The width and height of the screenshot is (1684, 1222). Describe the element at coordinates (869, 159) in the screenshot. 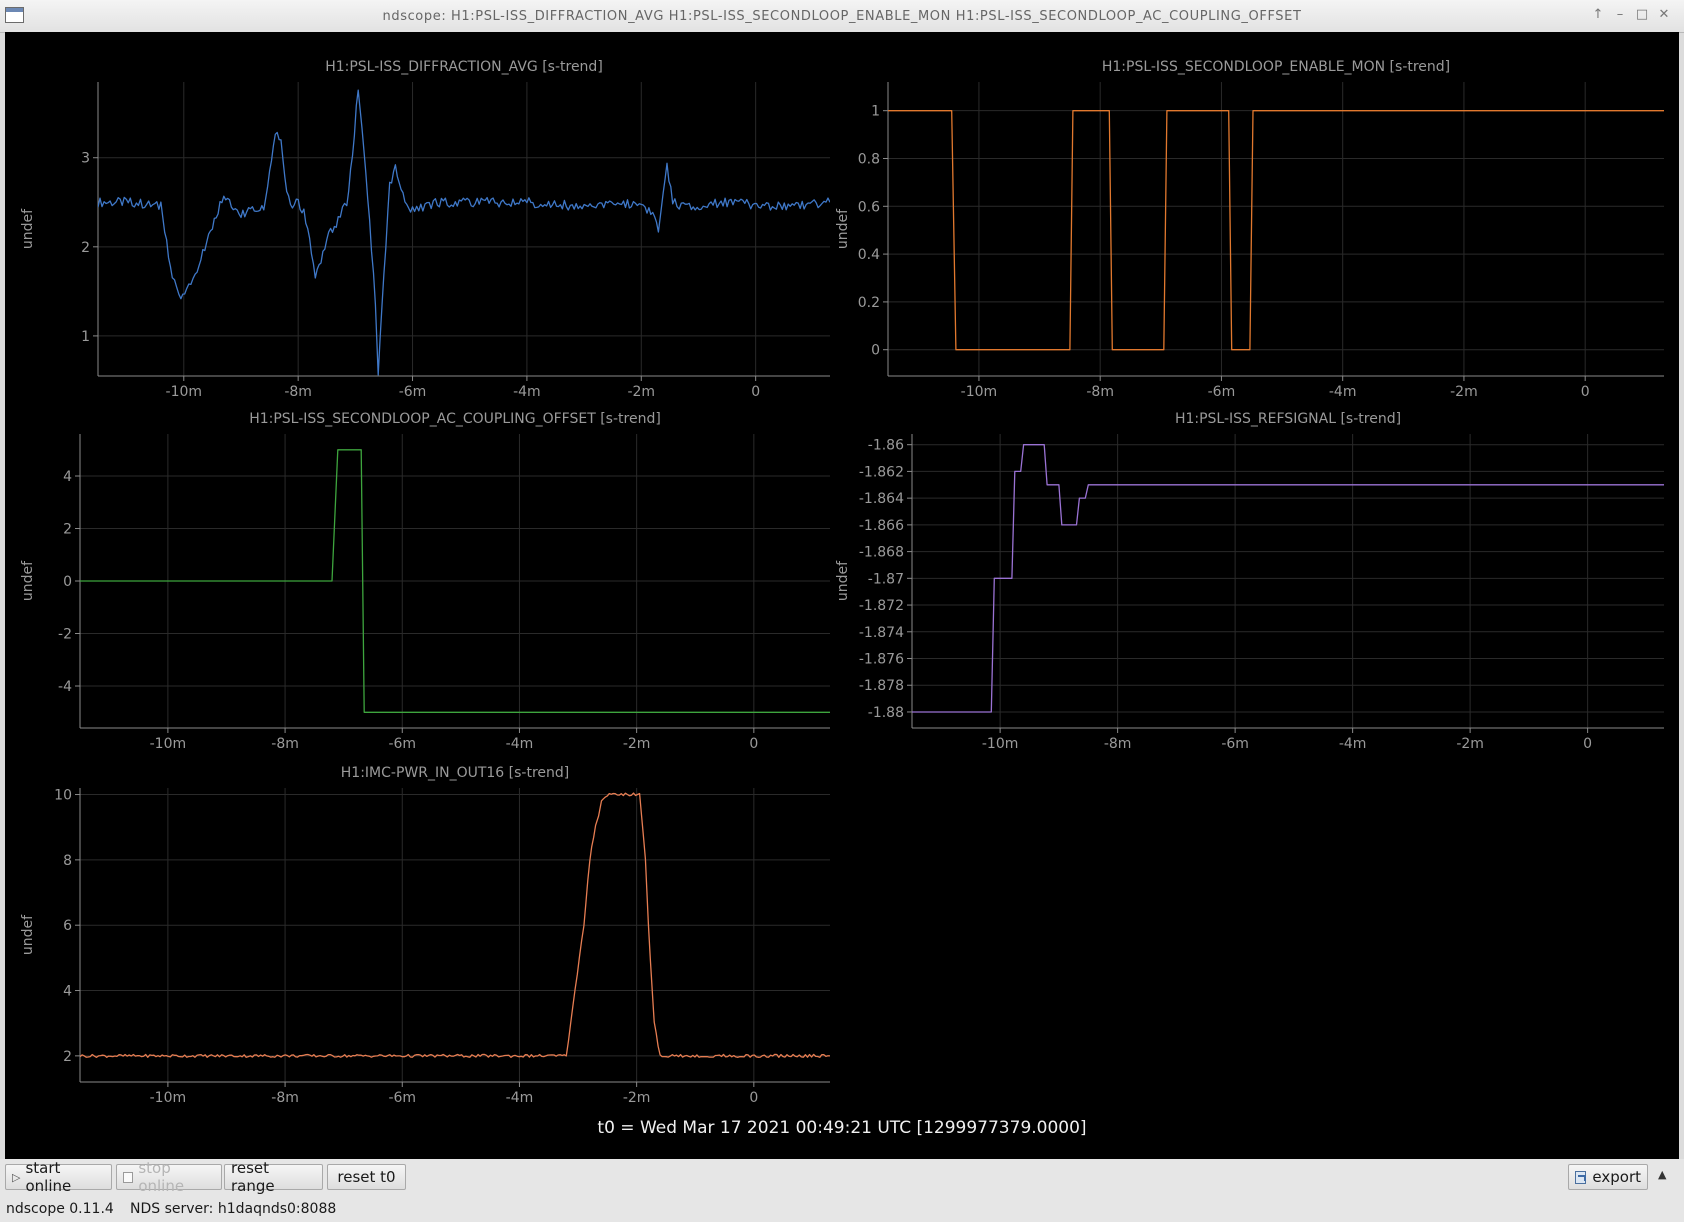

I see `y-tick-label: 0.8` at that location.